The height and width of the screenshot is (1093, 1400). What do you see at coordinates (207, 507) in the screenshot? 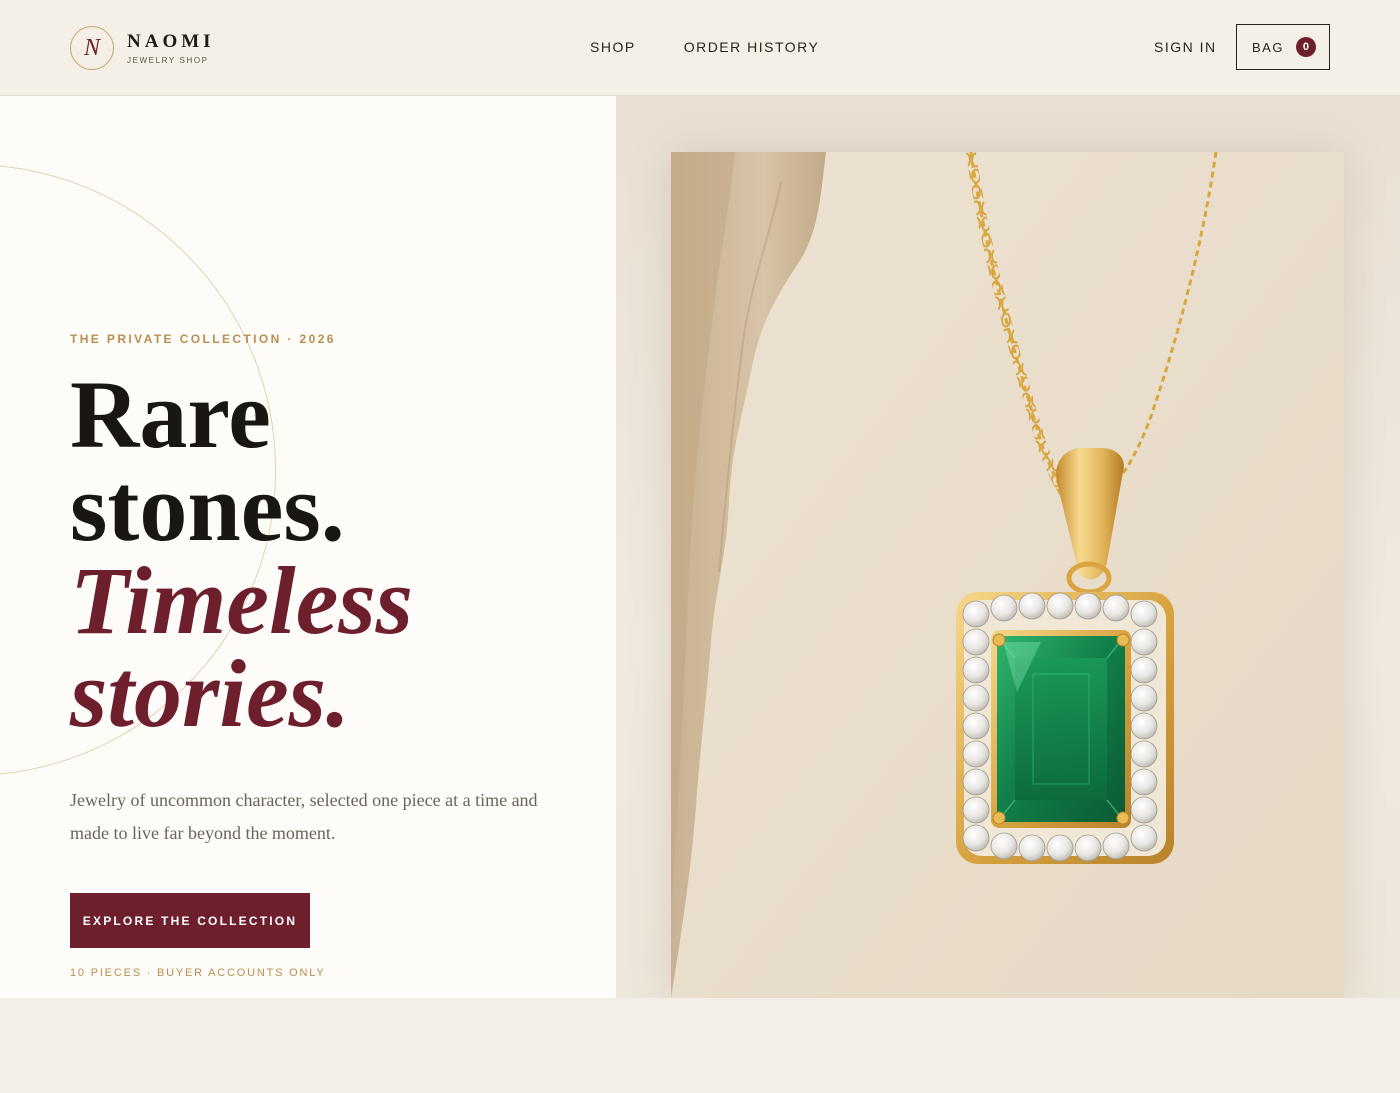
I see `headline-line-2: stones.` at bounding box center [207, 507].